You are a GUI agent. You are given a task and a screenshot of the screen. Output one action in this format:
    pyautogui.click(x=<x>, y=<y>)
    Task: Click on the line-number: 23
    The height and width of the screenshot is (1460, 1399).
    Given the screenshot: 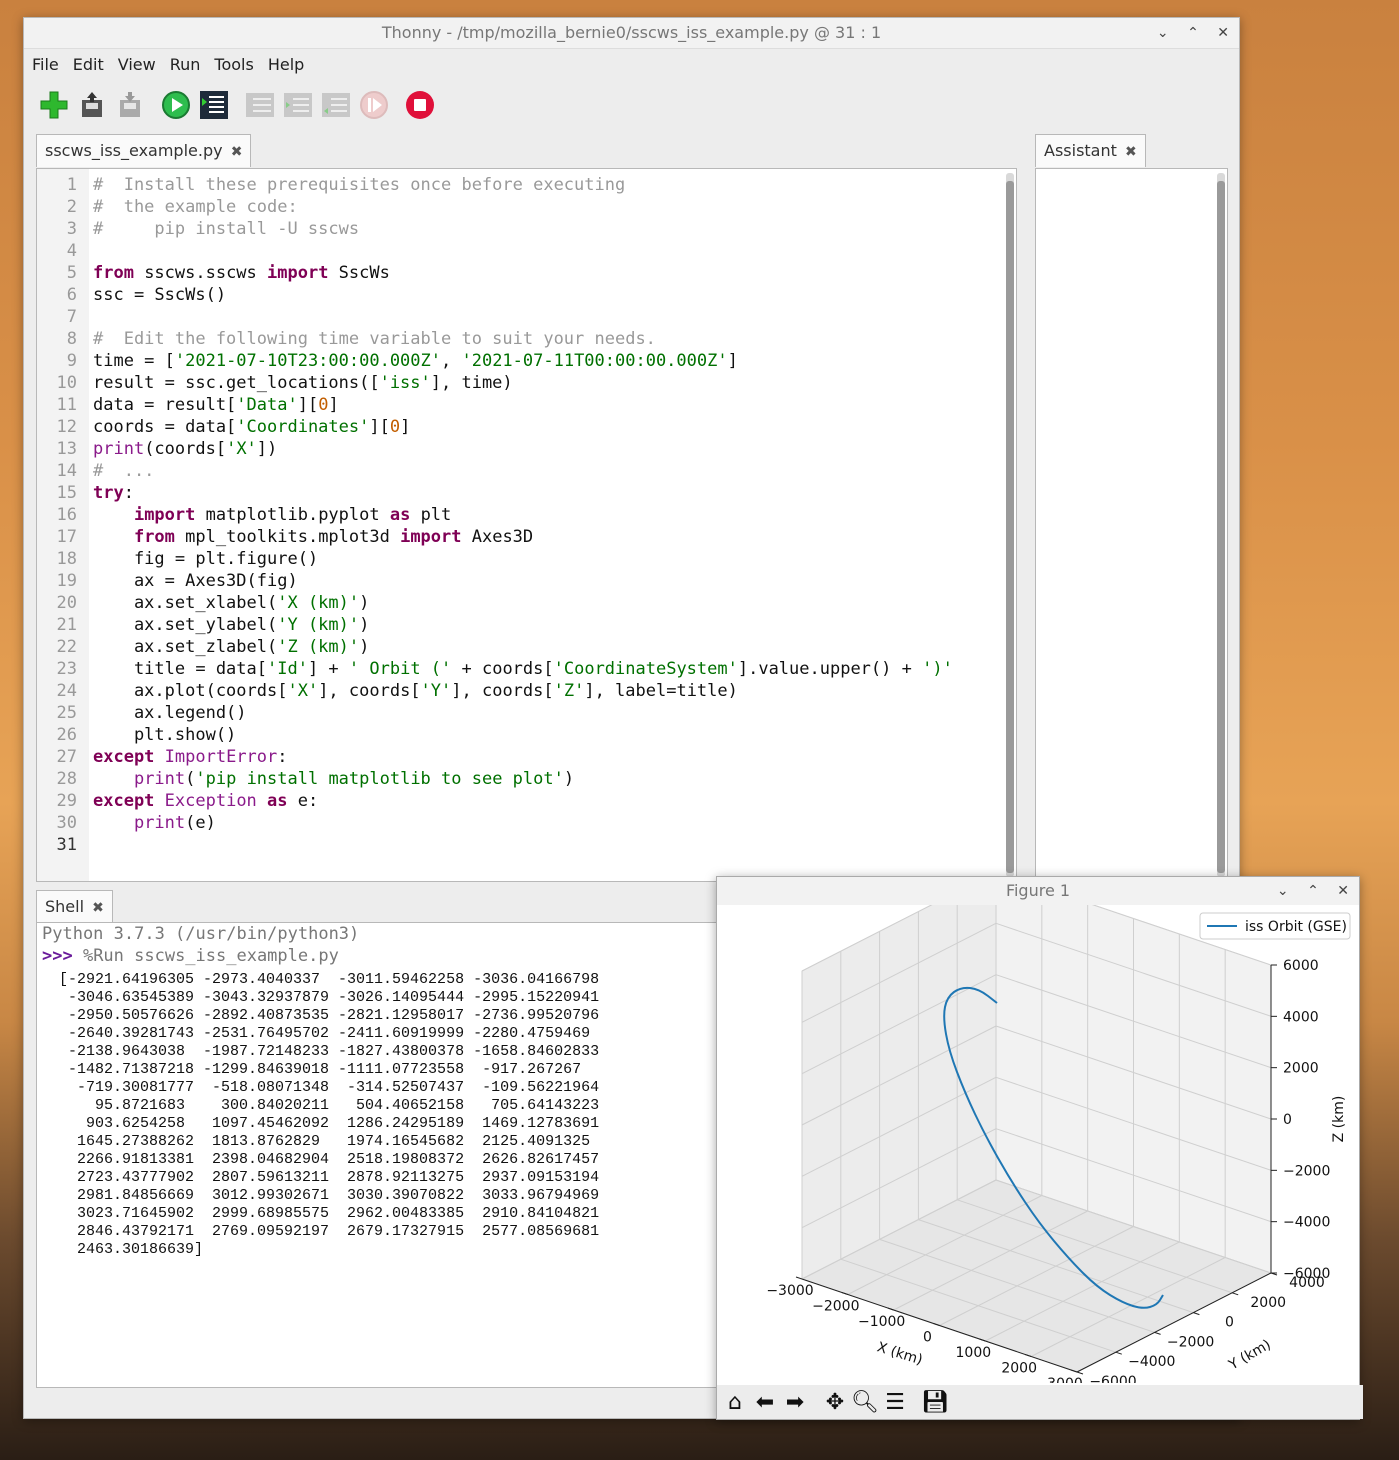 What is the action you would take?
    pyautogui.click(x=66, y=669)
    